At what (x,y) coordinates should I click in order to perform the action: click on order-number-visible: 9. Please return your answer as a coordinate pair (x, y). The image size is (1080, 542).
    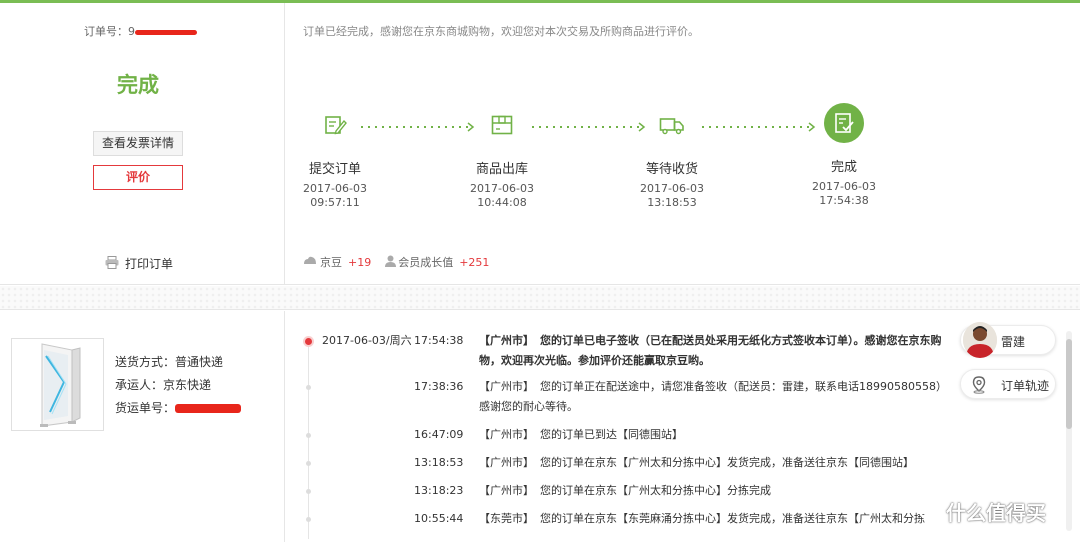
    Looking at the image, I should click on (131, 31).